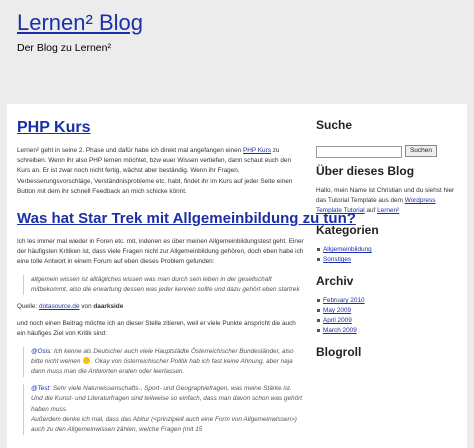 The height and width of the screenshot is (448, 474). I want to click on list-item: Allgemeinbildung, so click(388, 250).